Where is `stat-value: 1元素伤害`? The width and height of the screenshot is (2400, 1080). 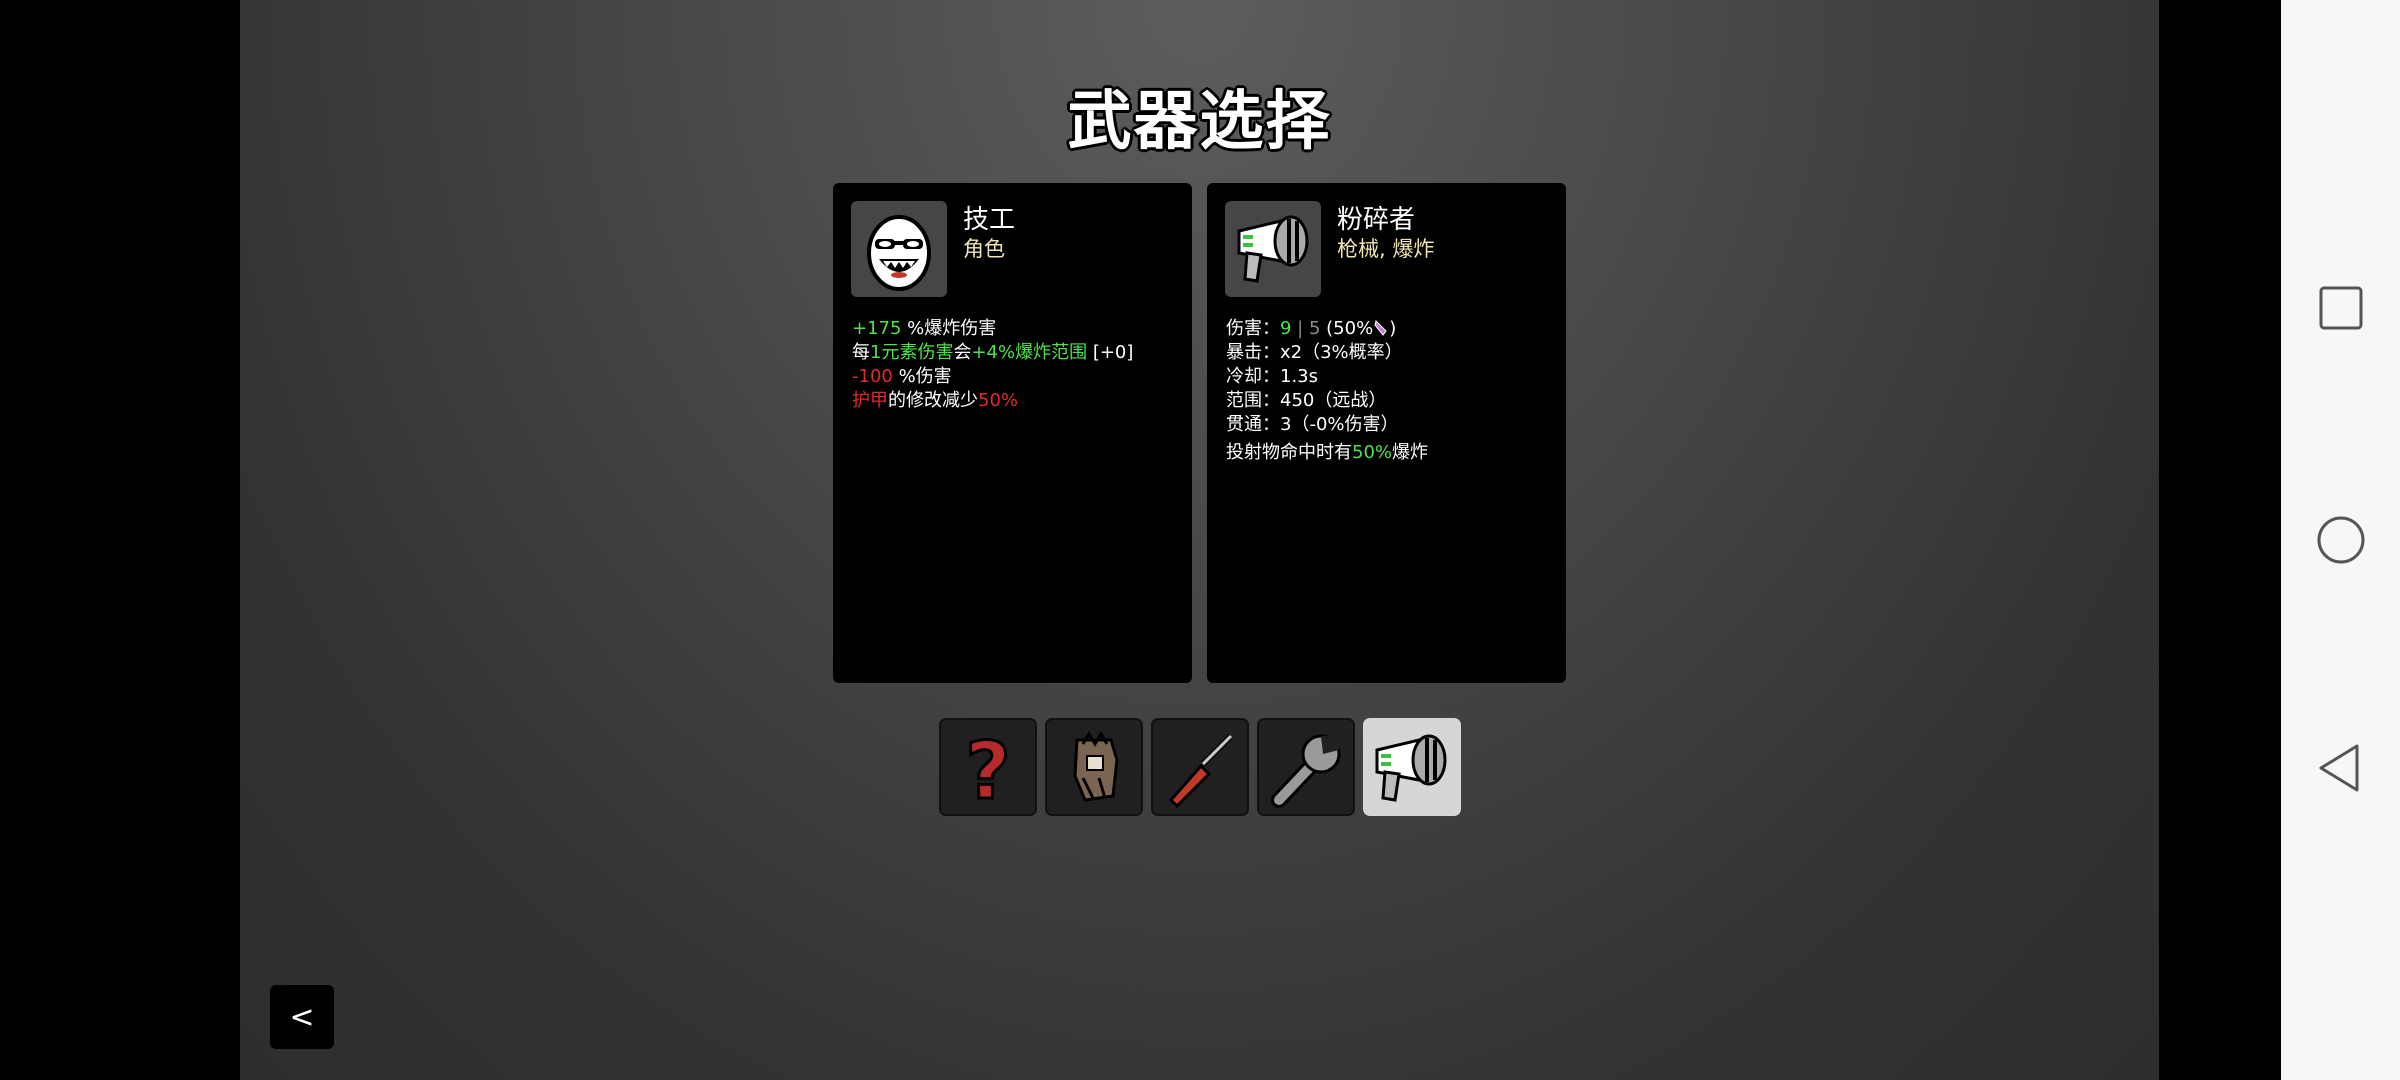
stat-value: 1元素伤害 is located at coordinates (912, 352).